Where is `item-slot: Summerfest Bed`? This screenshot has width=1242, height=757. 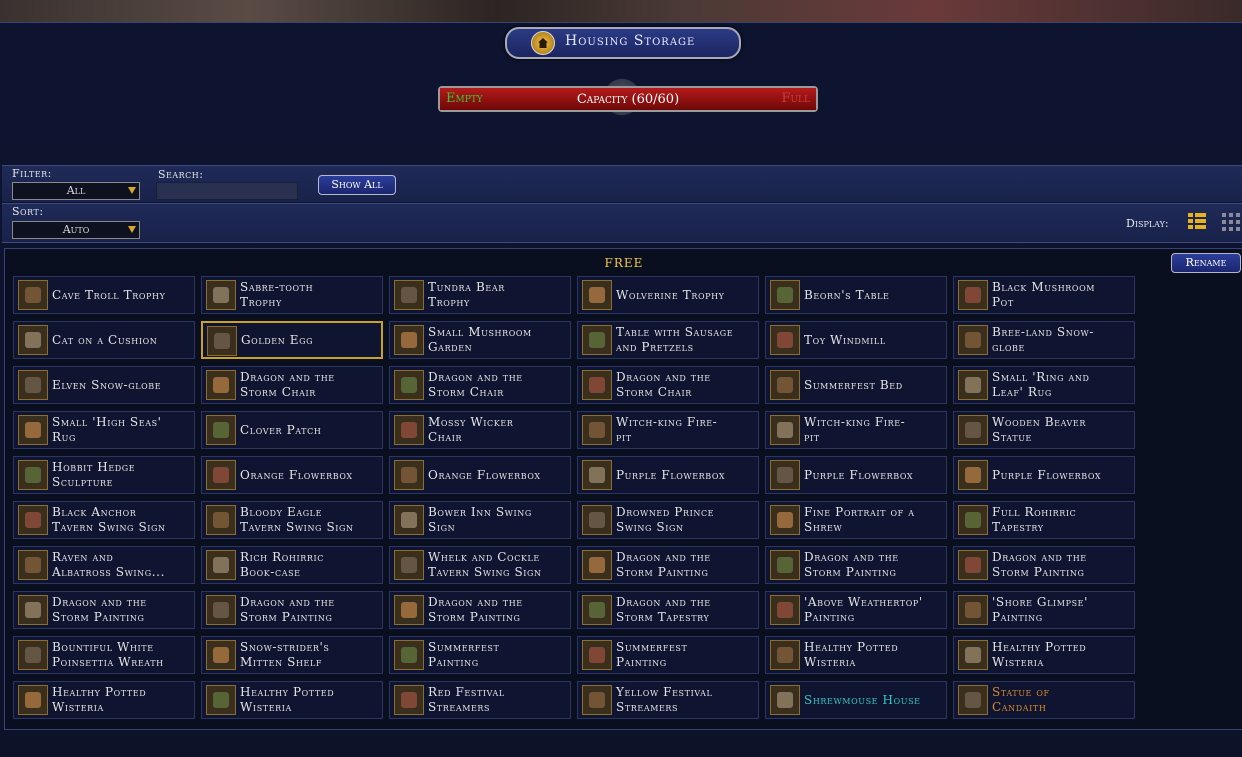
item-slot: Summerfest Bed is located at coordinates (856, 385).